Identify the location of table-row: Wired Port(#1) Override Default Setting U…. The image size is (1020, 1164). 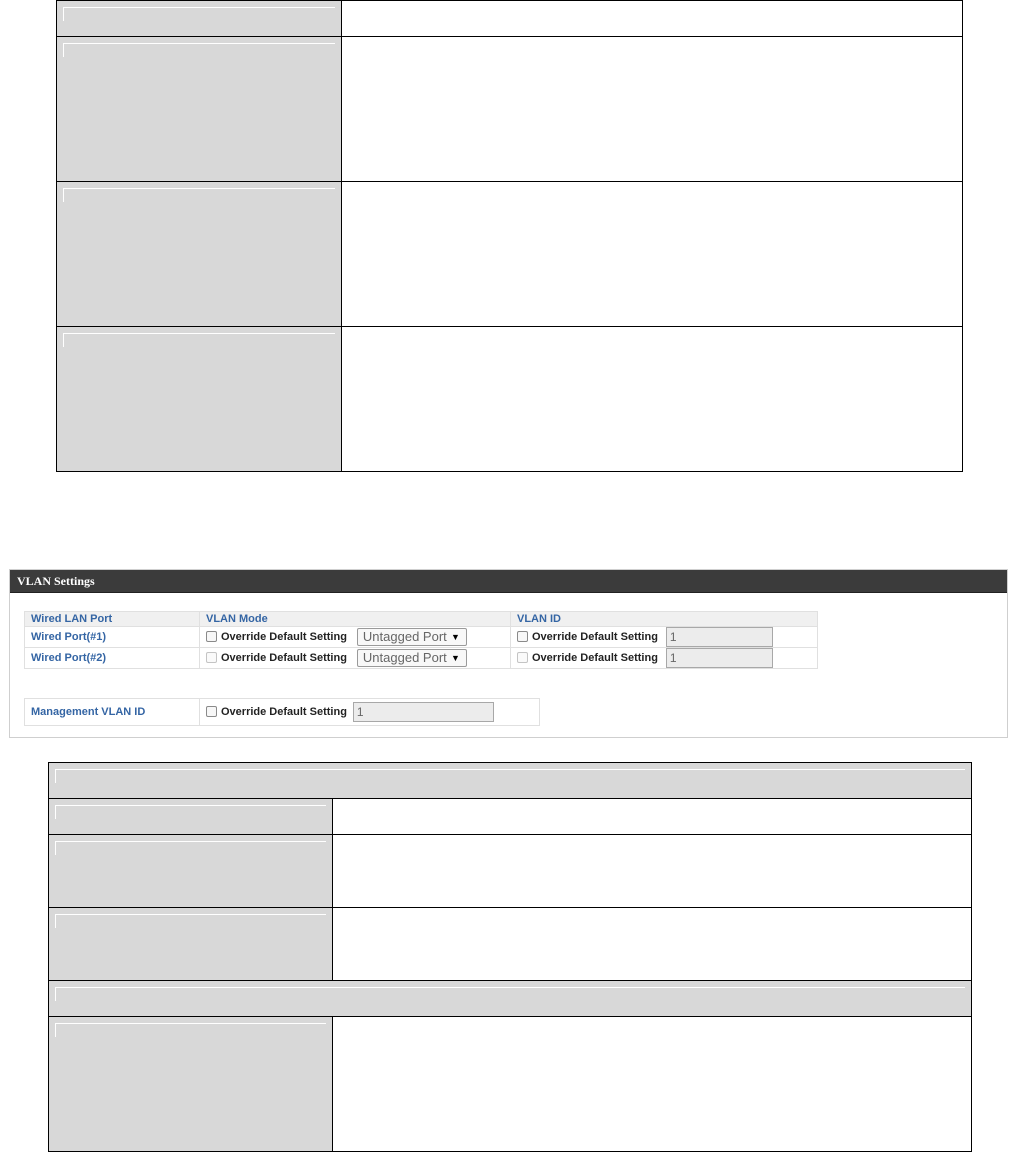
(421, 637).